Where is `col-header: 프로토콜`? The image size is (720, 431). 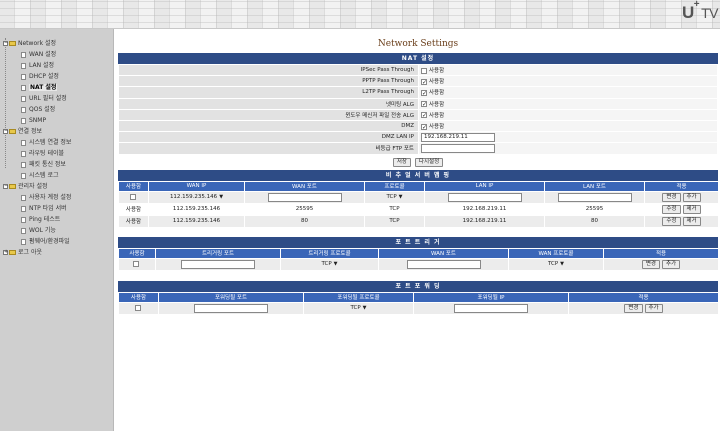
col-header: 프로토콜 is located at coordinates (394, 186).